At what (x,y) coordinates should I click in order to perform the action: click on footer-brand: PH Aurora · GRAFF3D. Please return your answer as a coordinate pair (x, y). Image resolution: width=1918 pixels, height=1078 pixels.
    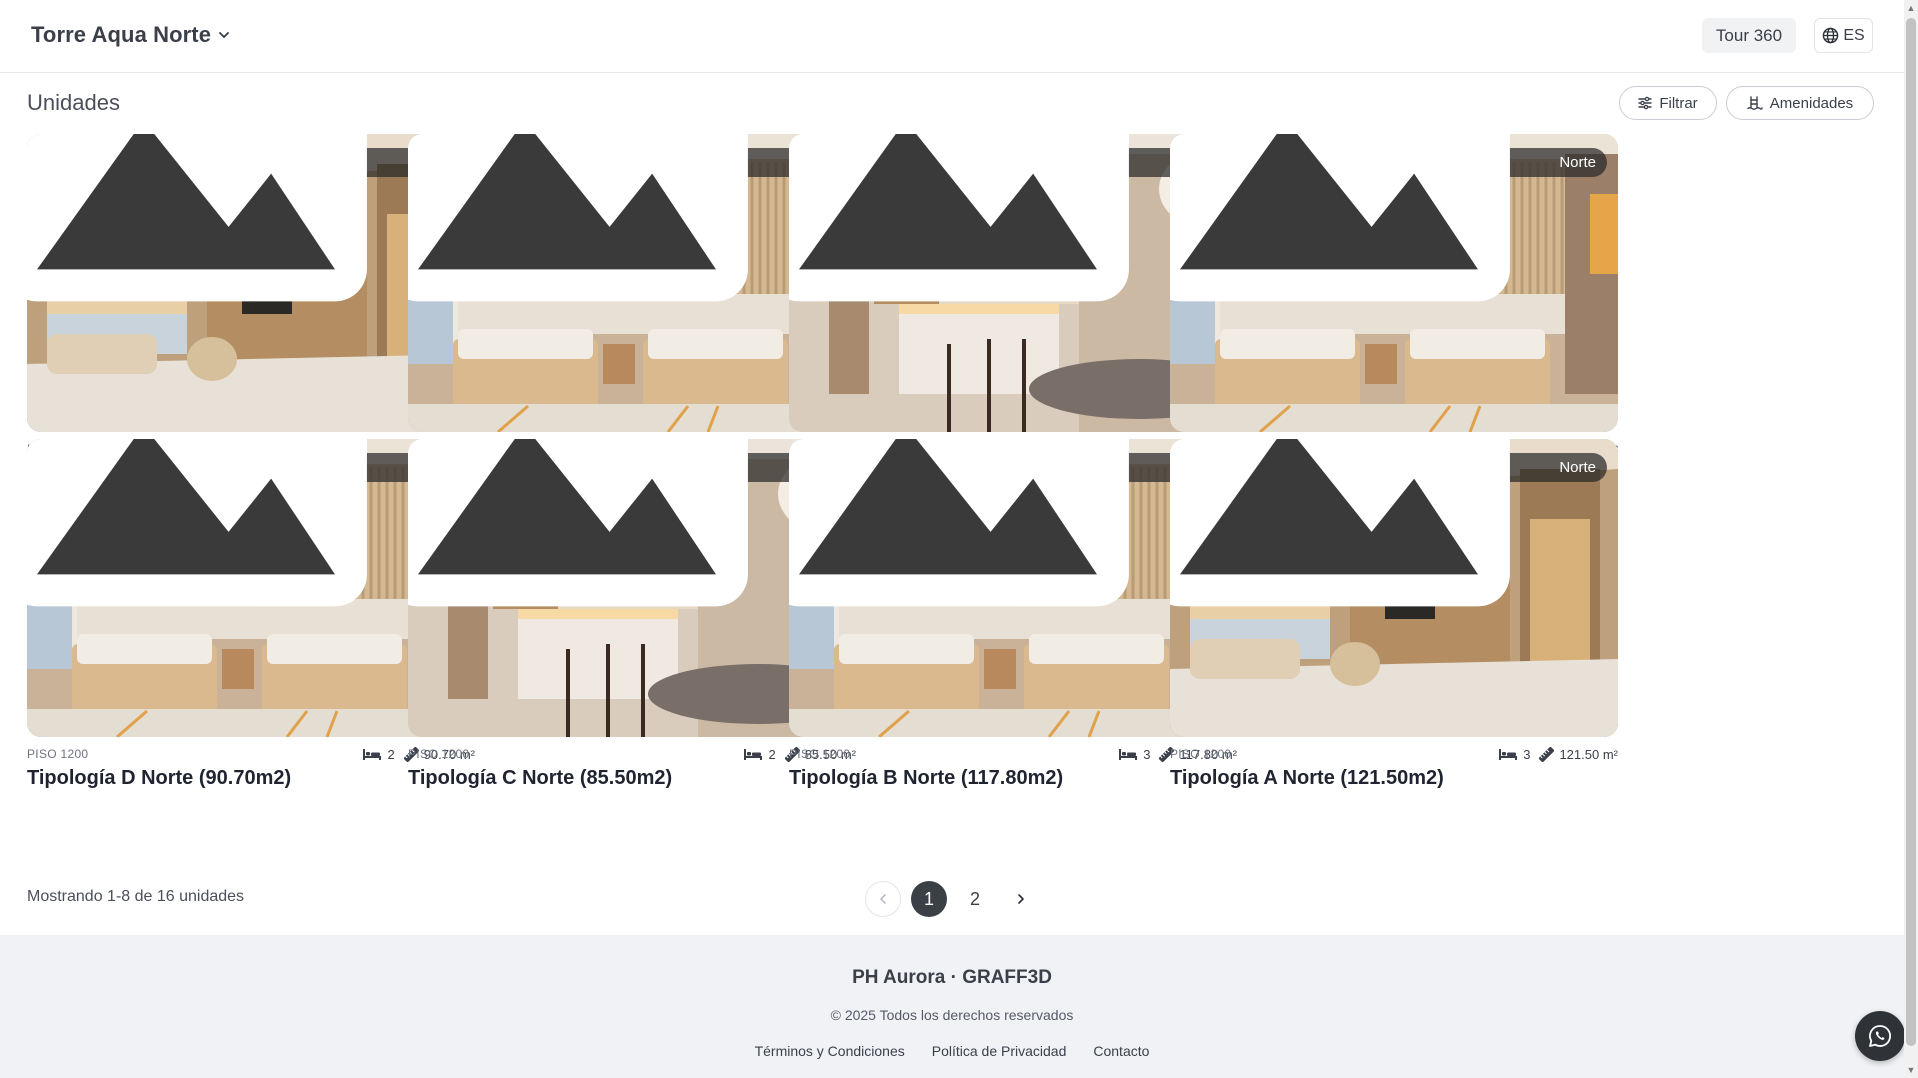
    Looking at the image, I should click on (952, 977).